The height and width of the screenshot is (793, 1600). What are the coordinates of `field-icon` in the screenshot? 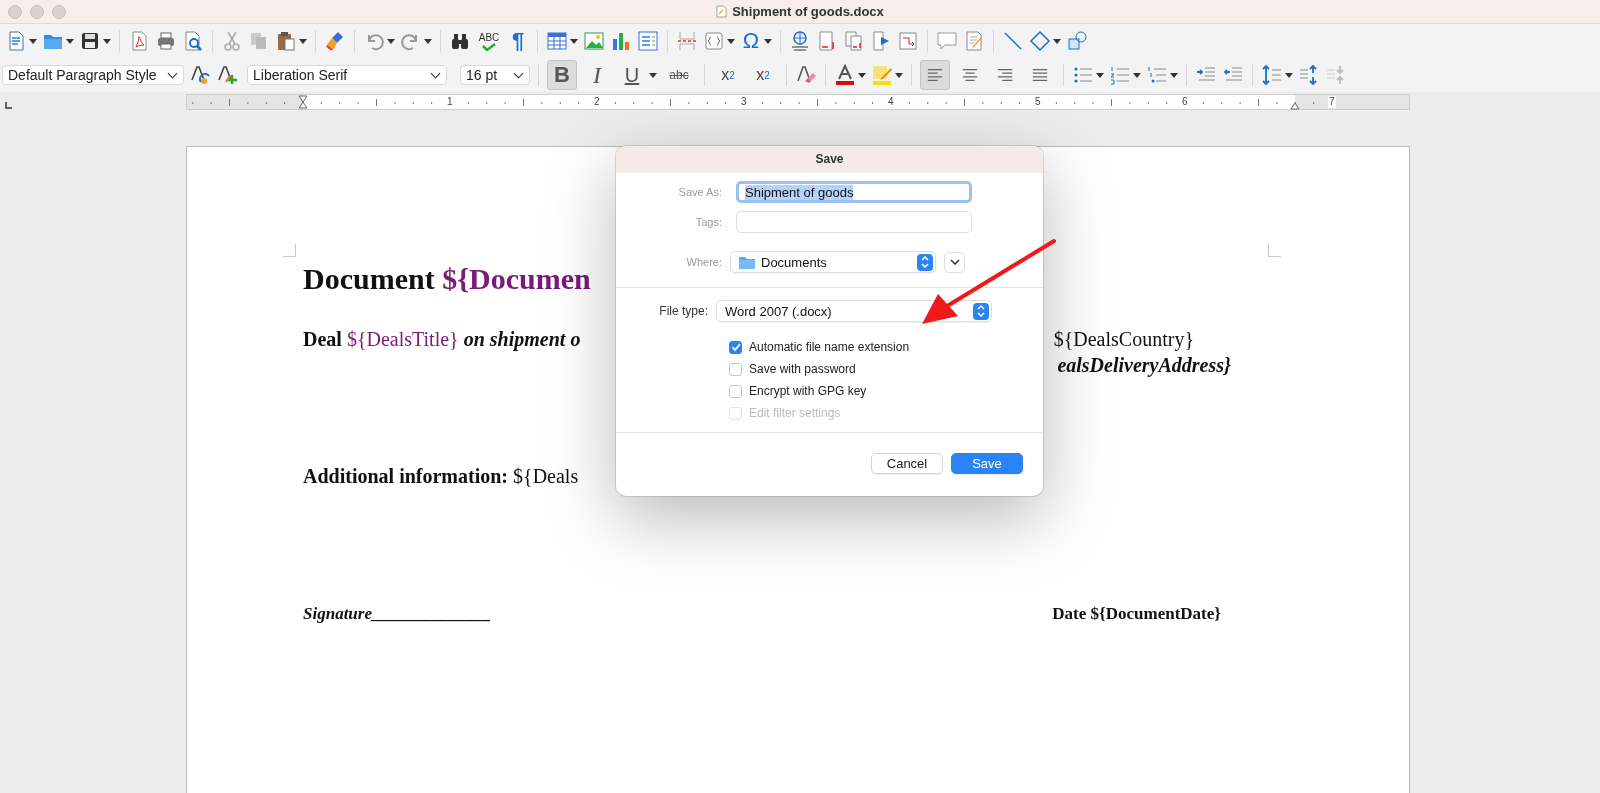 It's located at (714, 41).